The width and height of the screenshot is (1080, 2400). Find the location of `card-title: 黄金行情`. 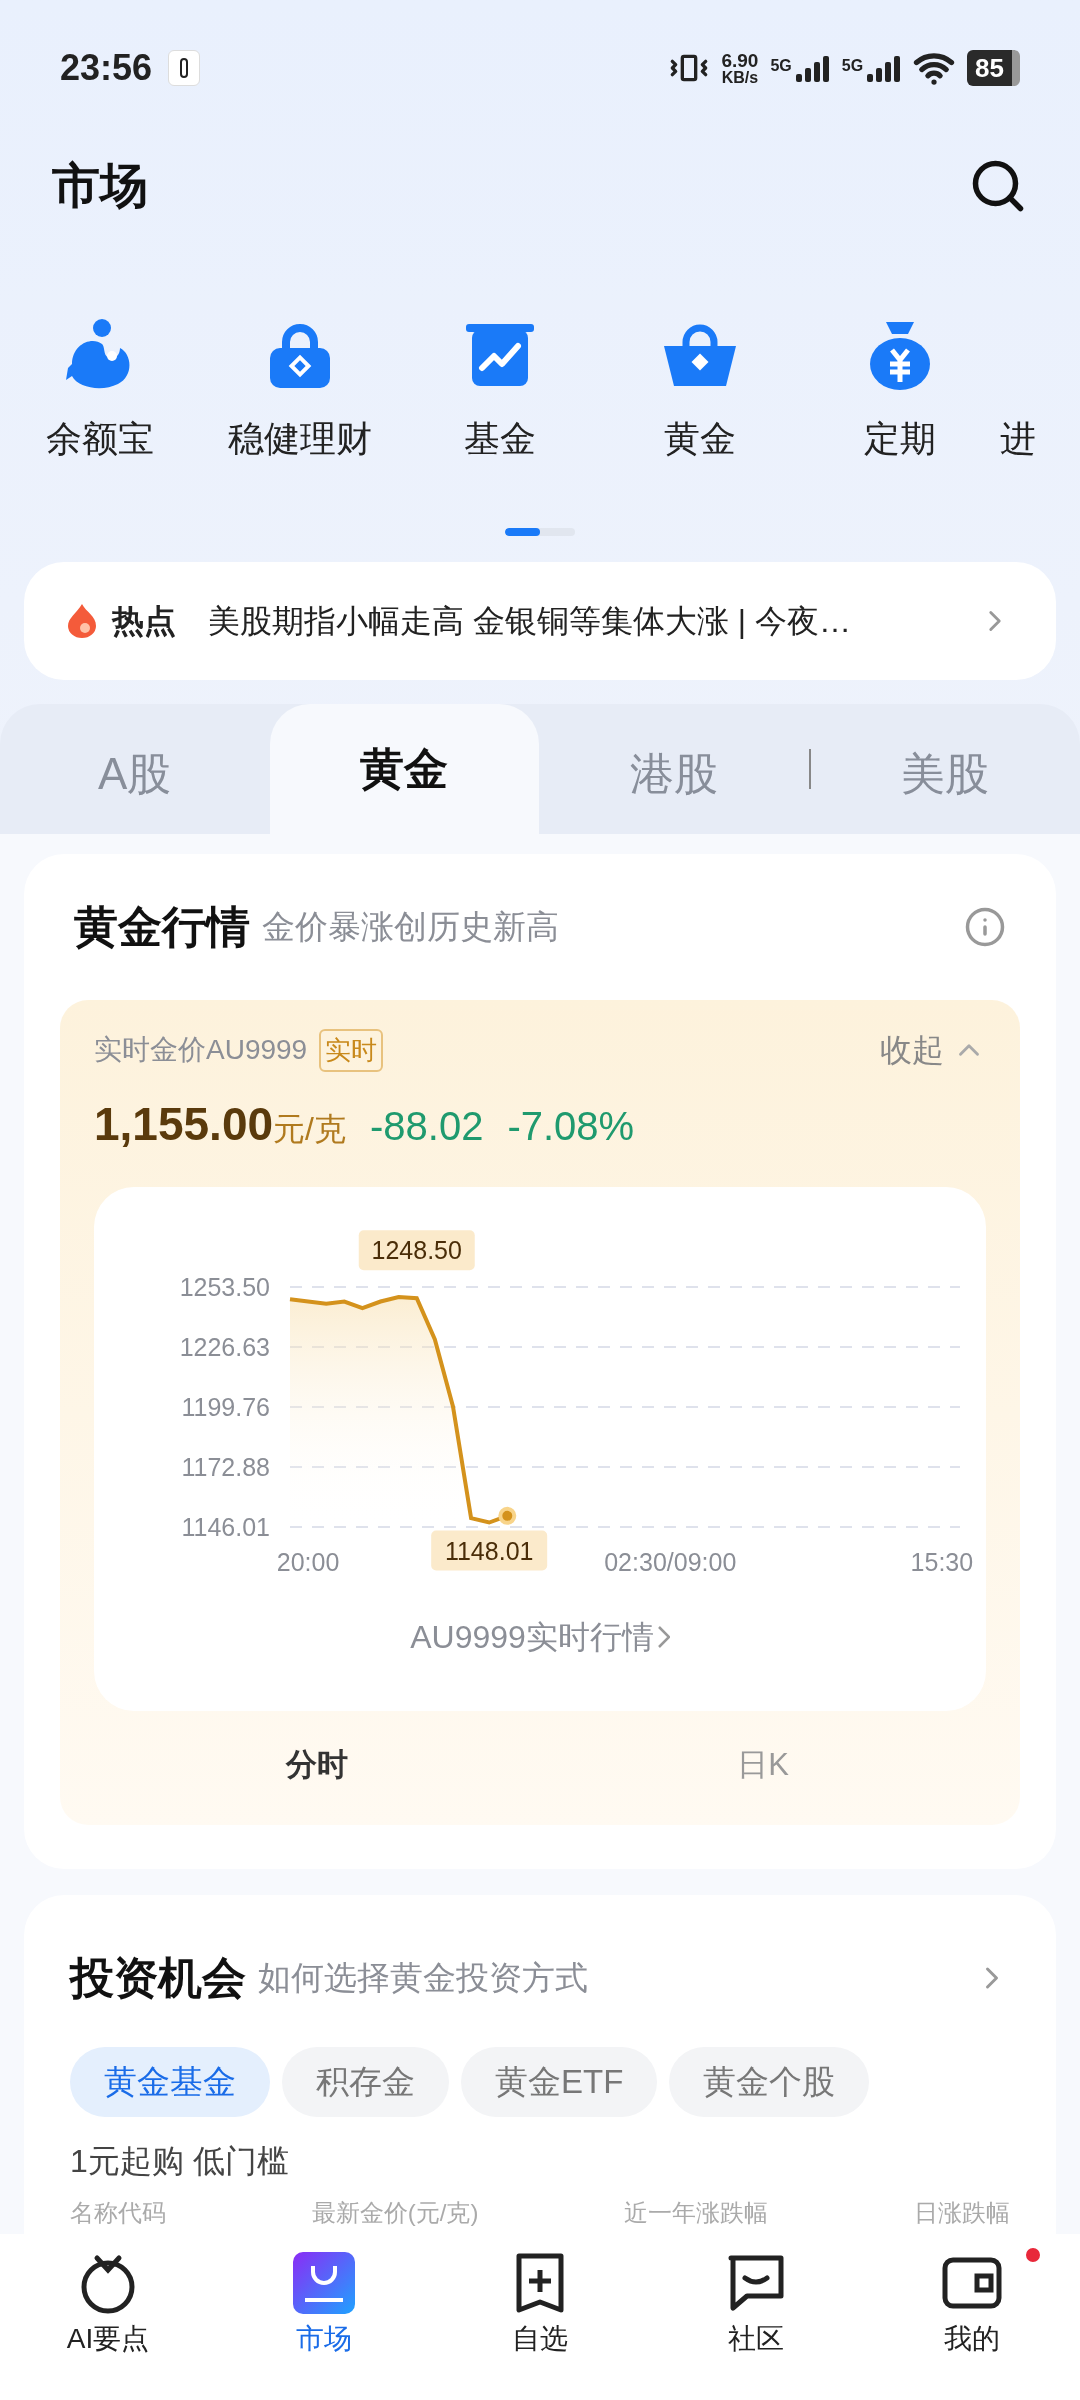

card-title: 黄金行情 is located at coordinates (162, 927).